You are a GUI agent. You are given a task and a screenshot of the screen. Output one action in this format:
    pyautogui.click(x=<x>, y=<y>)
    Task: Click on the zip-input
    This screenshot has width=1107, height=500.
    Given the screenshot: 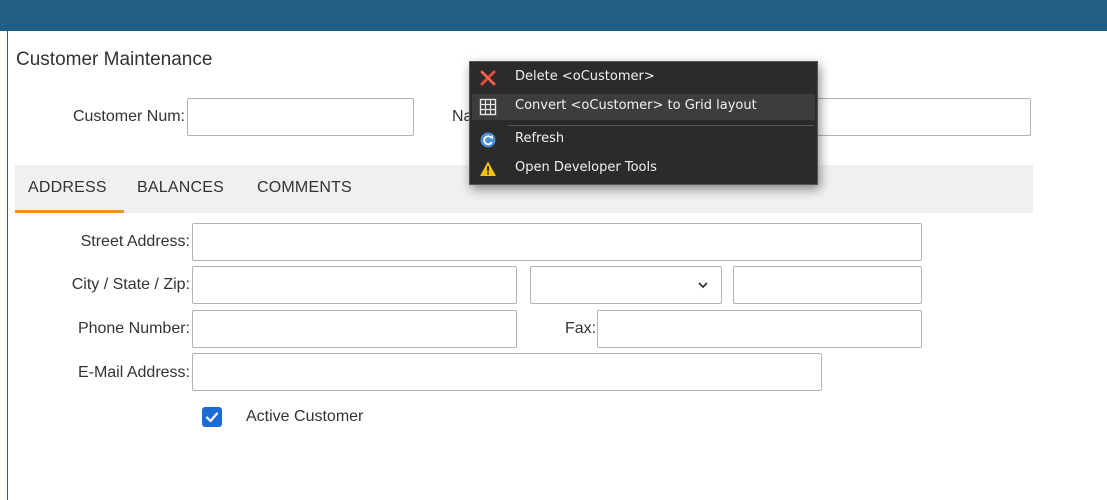 What is the action you would take?
    pyautogui.click(x=827, y=285)
    